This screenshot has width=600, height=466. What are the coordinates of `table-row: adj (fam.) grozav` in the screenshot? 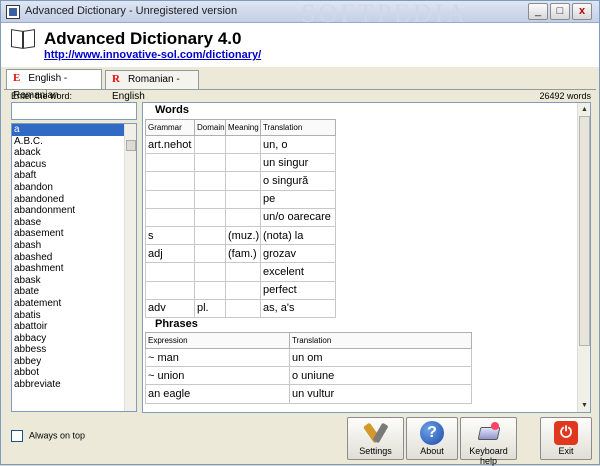 It's located at (240, 254).